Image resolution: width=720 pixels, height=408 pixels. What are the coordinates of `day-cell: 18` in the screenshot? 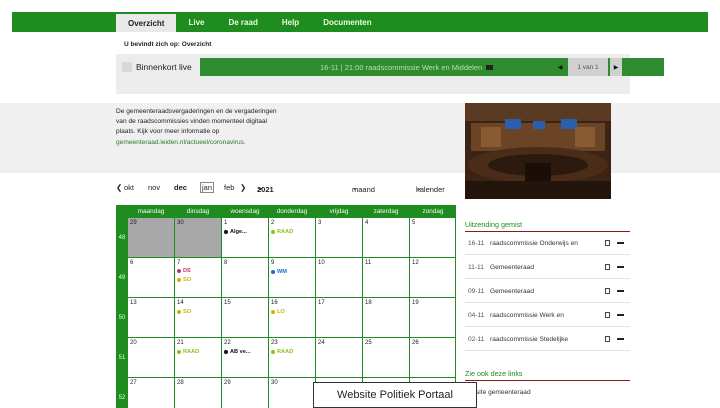 It's located at (386, 317).